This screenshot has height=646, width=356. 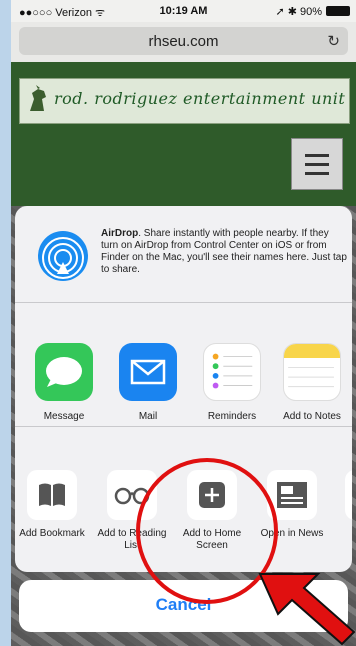 I want to click on browser-address-bar: rhseu.com ↻, so click(x=183, y=42).